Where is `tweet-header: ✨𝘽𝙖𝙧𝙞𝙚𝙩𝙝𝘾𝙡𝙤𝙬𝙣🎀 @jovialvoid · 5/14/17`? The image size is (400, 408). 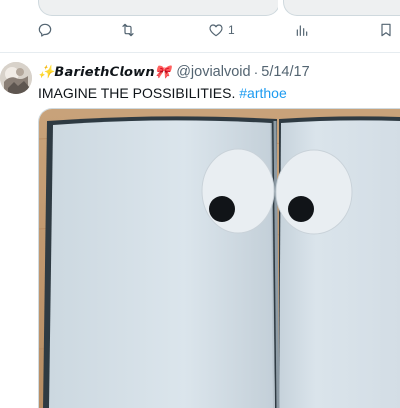
tweet-header: ✨𝘽𝙖𝙧𝙞𝙚𝙩𝙝𝘾𝙡𝙤𝙬𝙣🎀 @jovialvoid · 5/14/17 is located at coordinates (174, 72).